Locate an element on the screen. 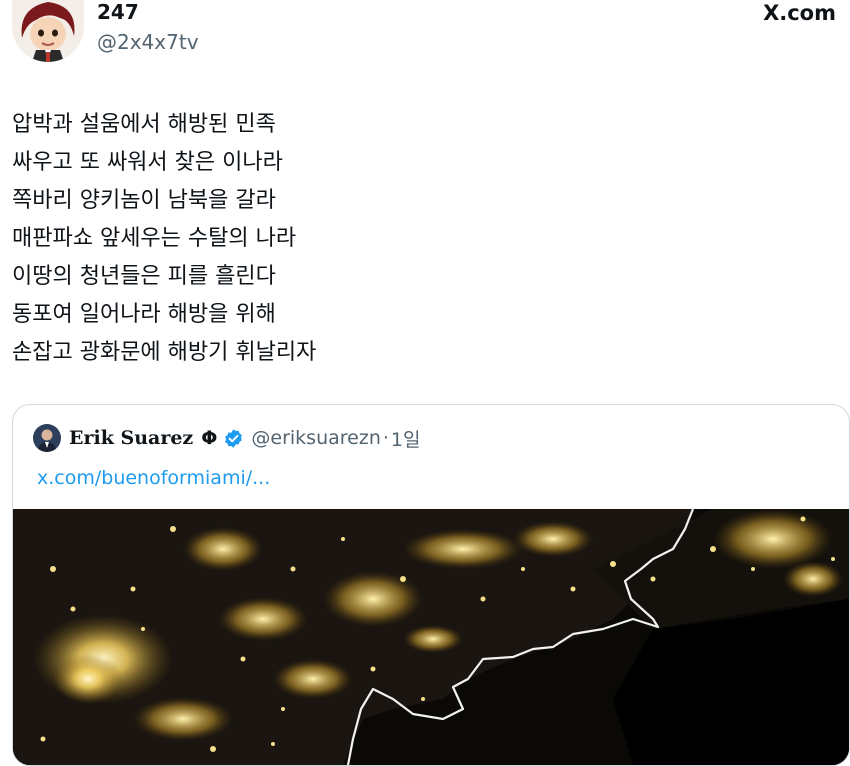 The image size is (850, 766). tweet-text-line: 이땅의 청년들은 피를 흘린다 is located at coordinates (144, 276).